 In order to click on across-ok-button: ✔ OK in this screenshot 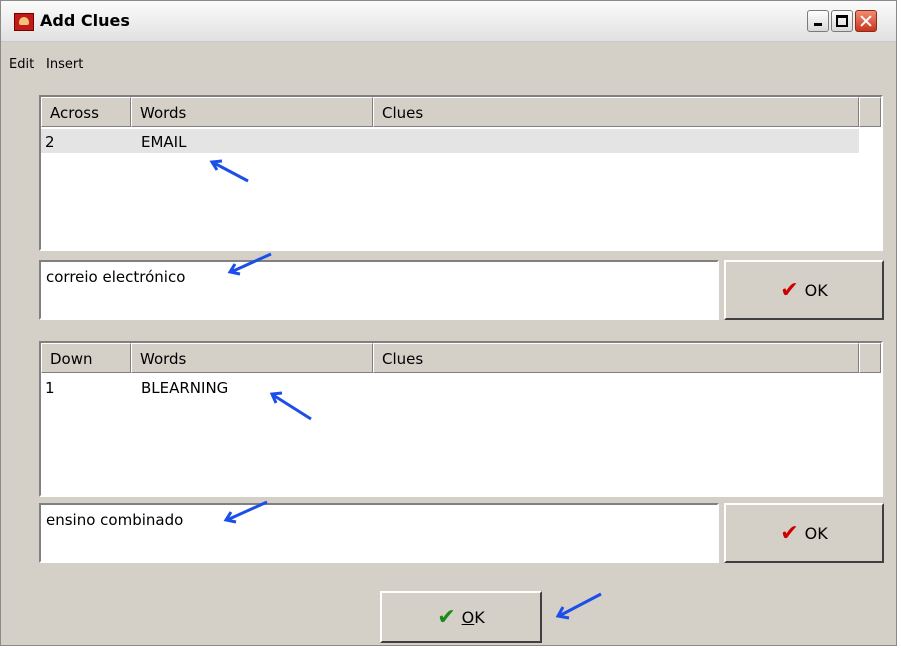, I will do `click(804, 290)`.